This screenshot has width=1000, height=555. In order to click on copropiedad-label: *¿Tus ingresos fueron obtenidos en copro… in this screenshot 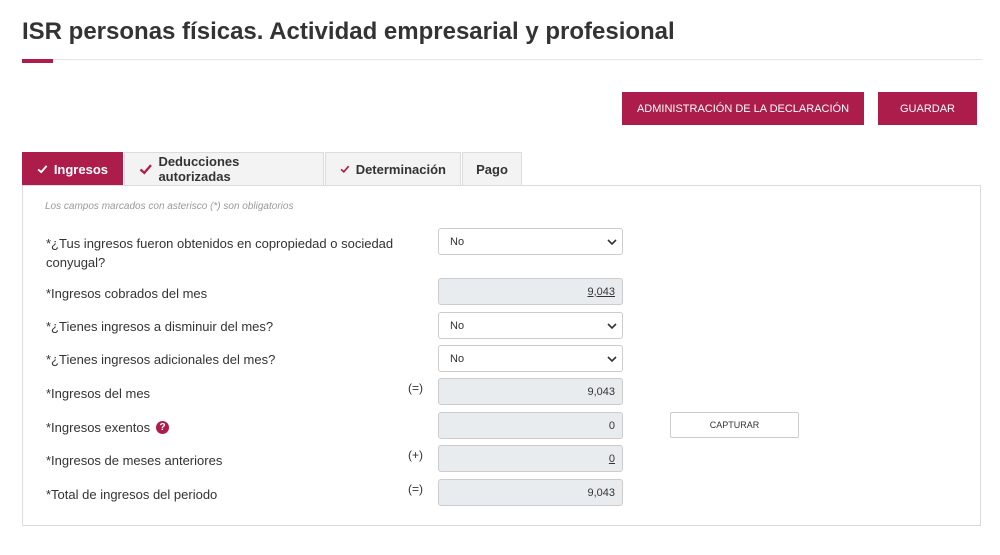, I will do `click(219, 253)`.